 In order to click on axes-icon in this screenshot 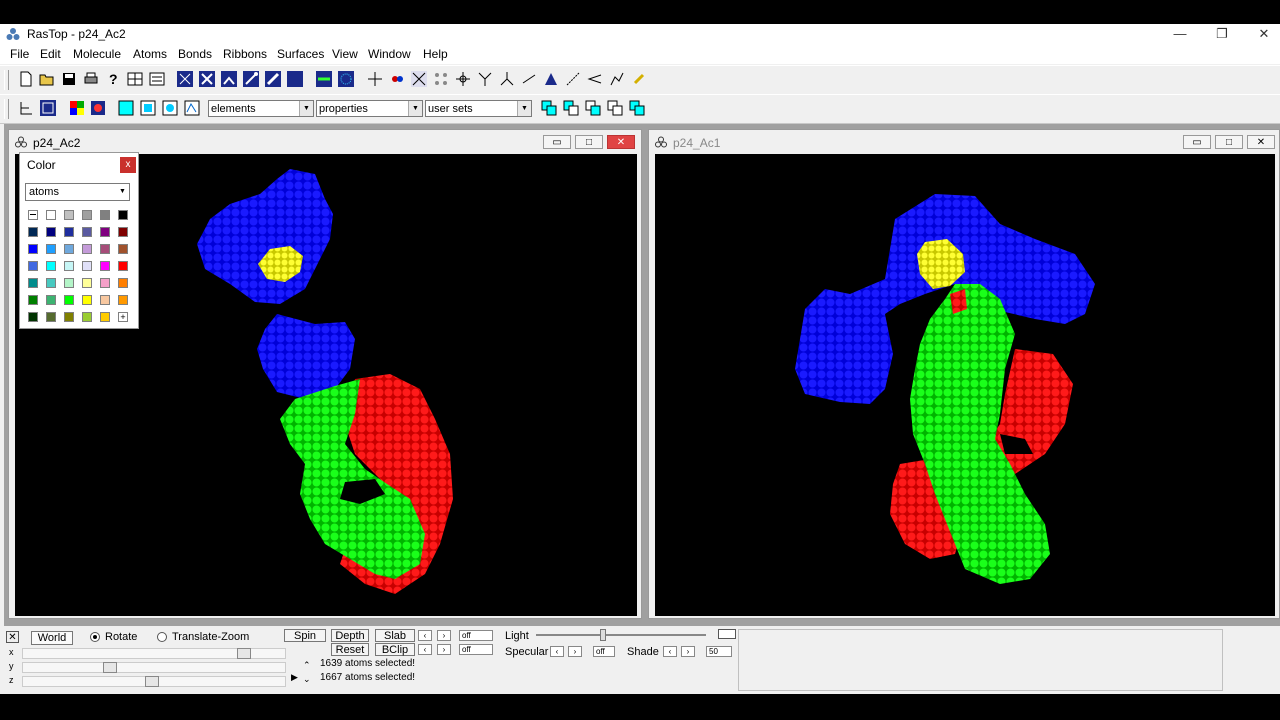, I will do `click(26, 108)`.